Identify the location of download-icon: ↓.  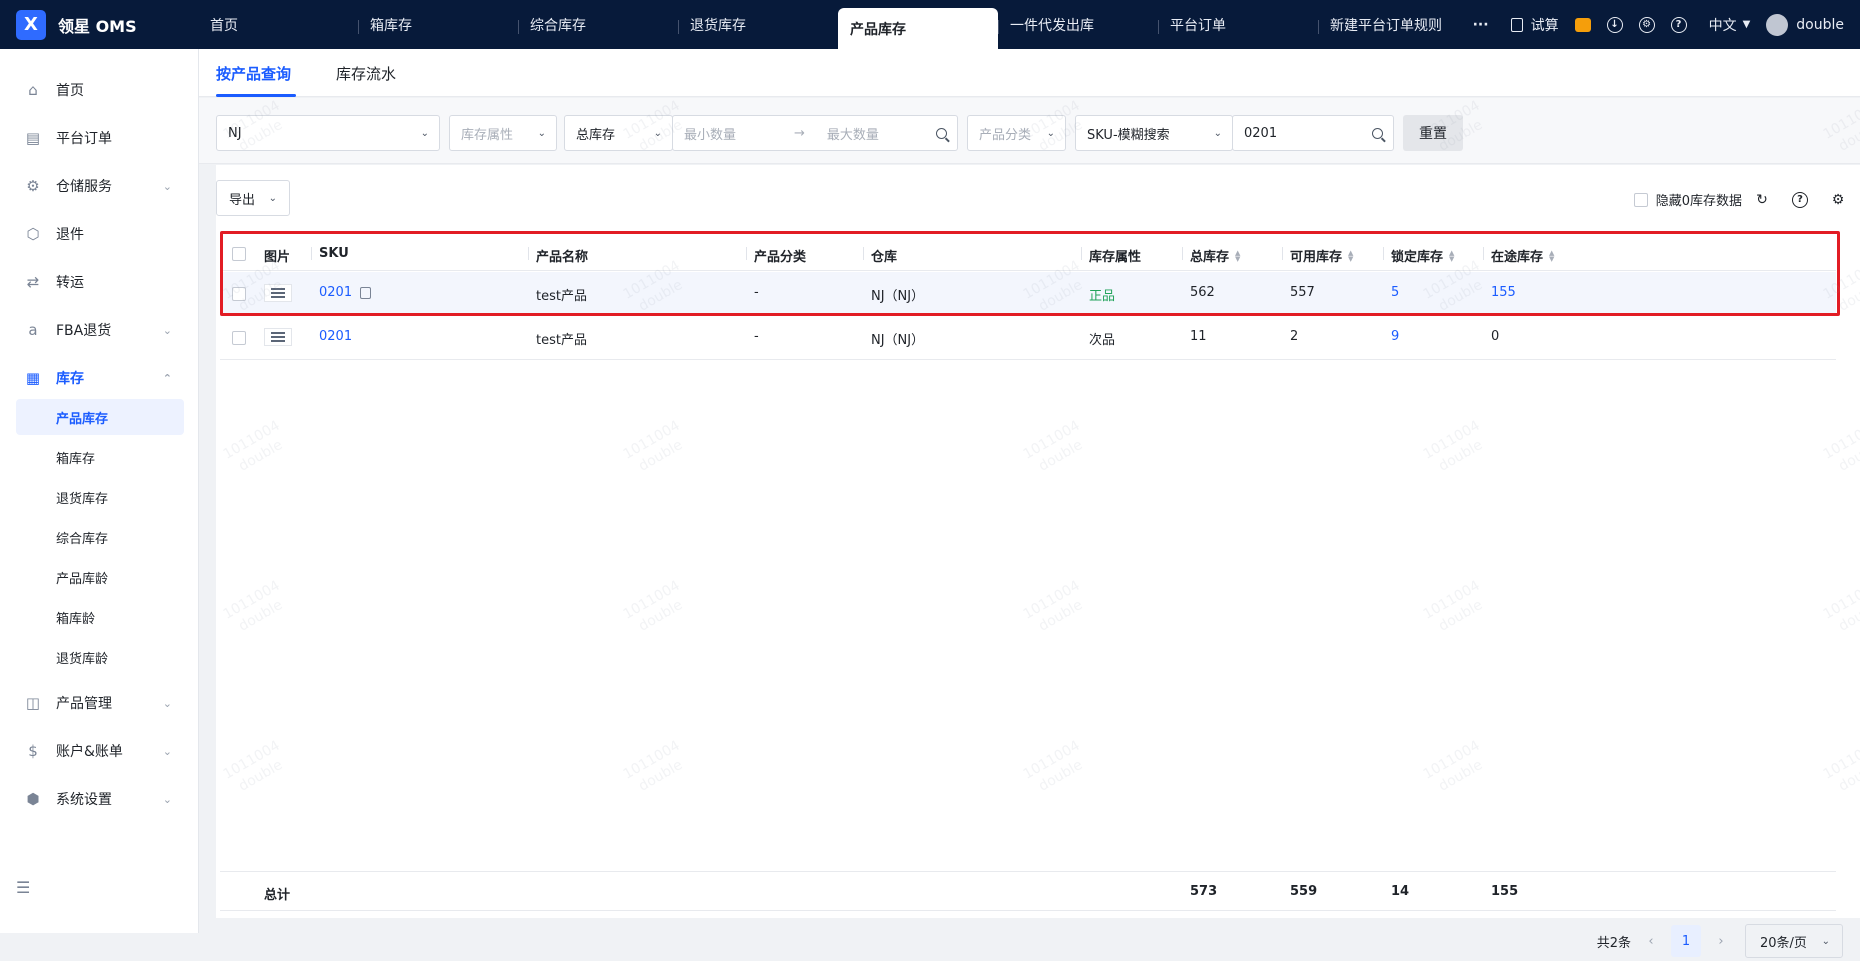
(1614, 24).